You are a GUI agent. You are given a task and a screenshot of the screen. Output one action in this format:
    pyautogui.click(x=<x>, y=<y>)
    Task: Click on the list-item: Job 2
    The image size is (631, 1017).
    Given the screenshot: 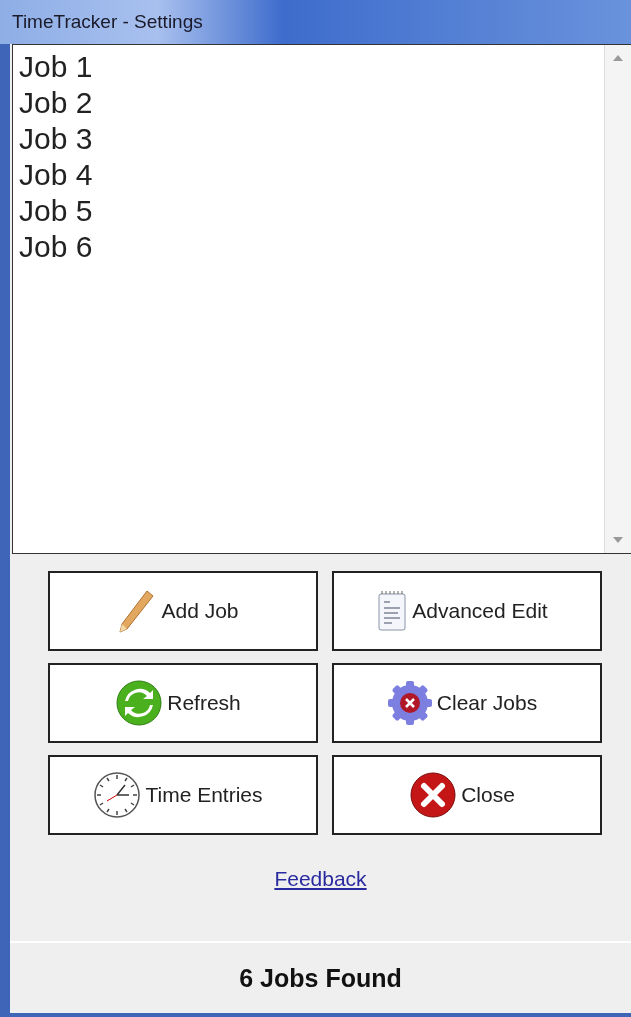 What is the action you would take?
    pyautogui.click(x=308, y=103)
    